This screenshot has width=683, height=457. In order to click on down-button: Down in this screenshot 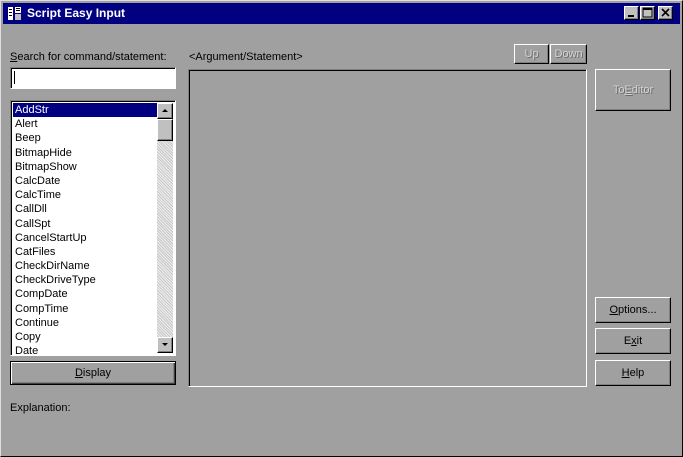, I will do `click(568, 54)`.